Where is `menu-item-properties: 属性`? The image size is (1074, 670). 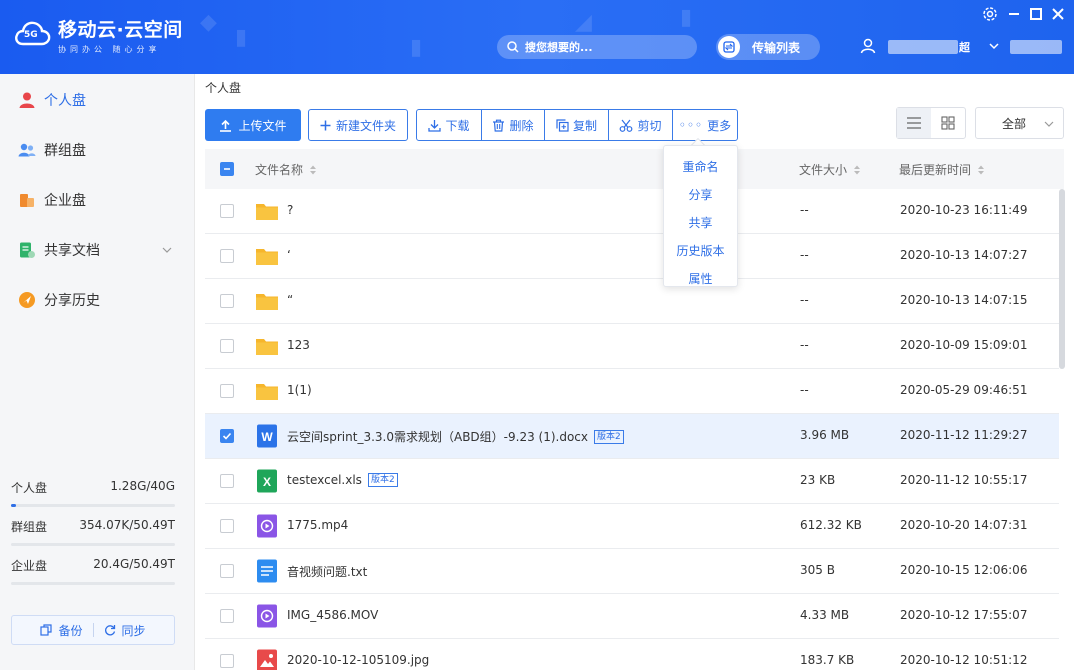
menu-item-properties: 属性 is located at coordinates (700, 279).